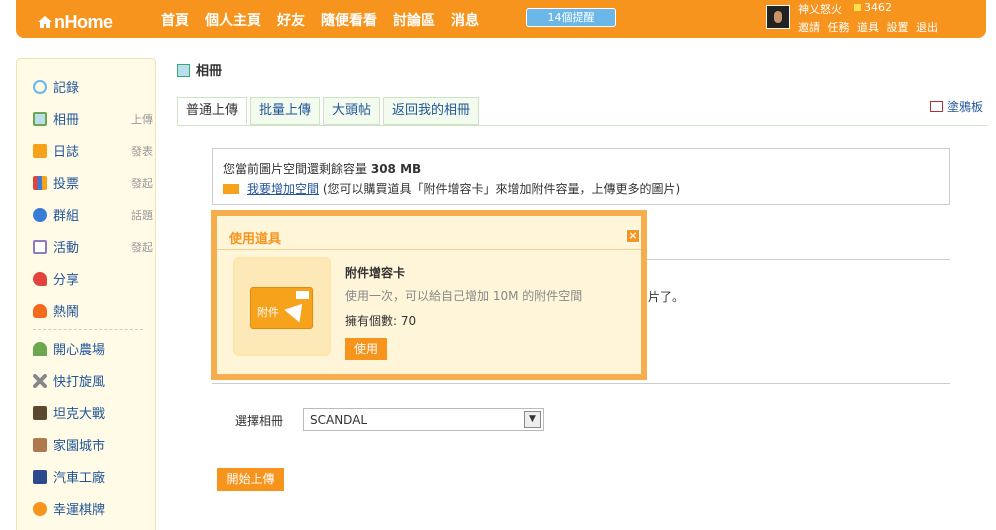 This screenshot has height=530, width=996. I want to click on calendar-icon, so click(40, 246).